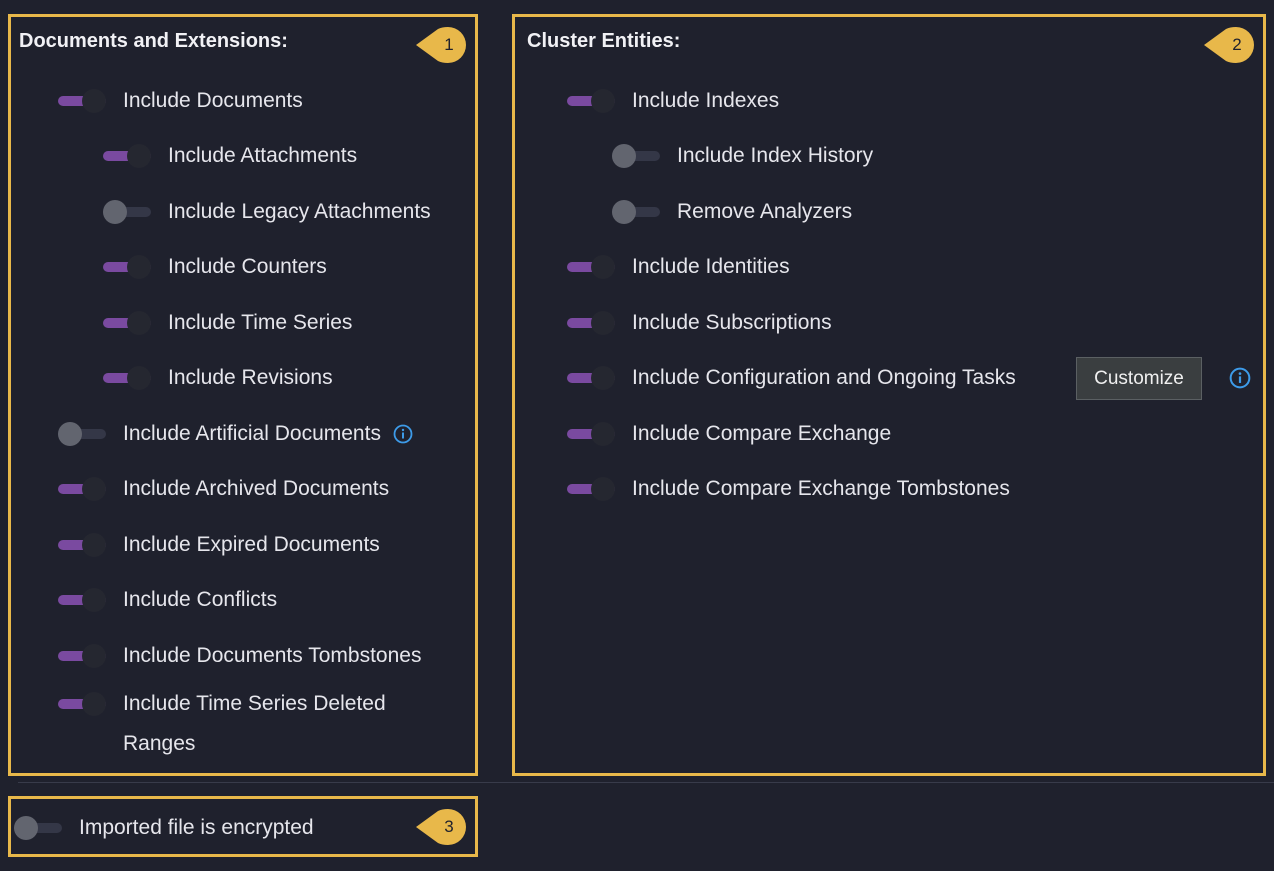 Image resolution: width=1274 pixels, height=871 pixels. What do you see at coordinates (82, 489) in the screenshot?
I see `include-archived-documents-toggle` at bounding box center [82, 489].